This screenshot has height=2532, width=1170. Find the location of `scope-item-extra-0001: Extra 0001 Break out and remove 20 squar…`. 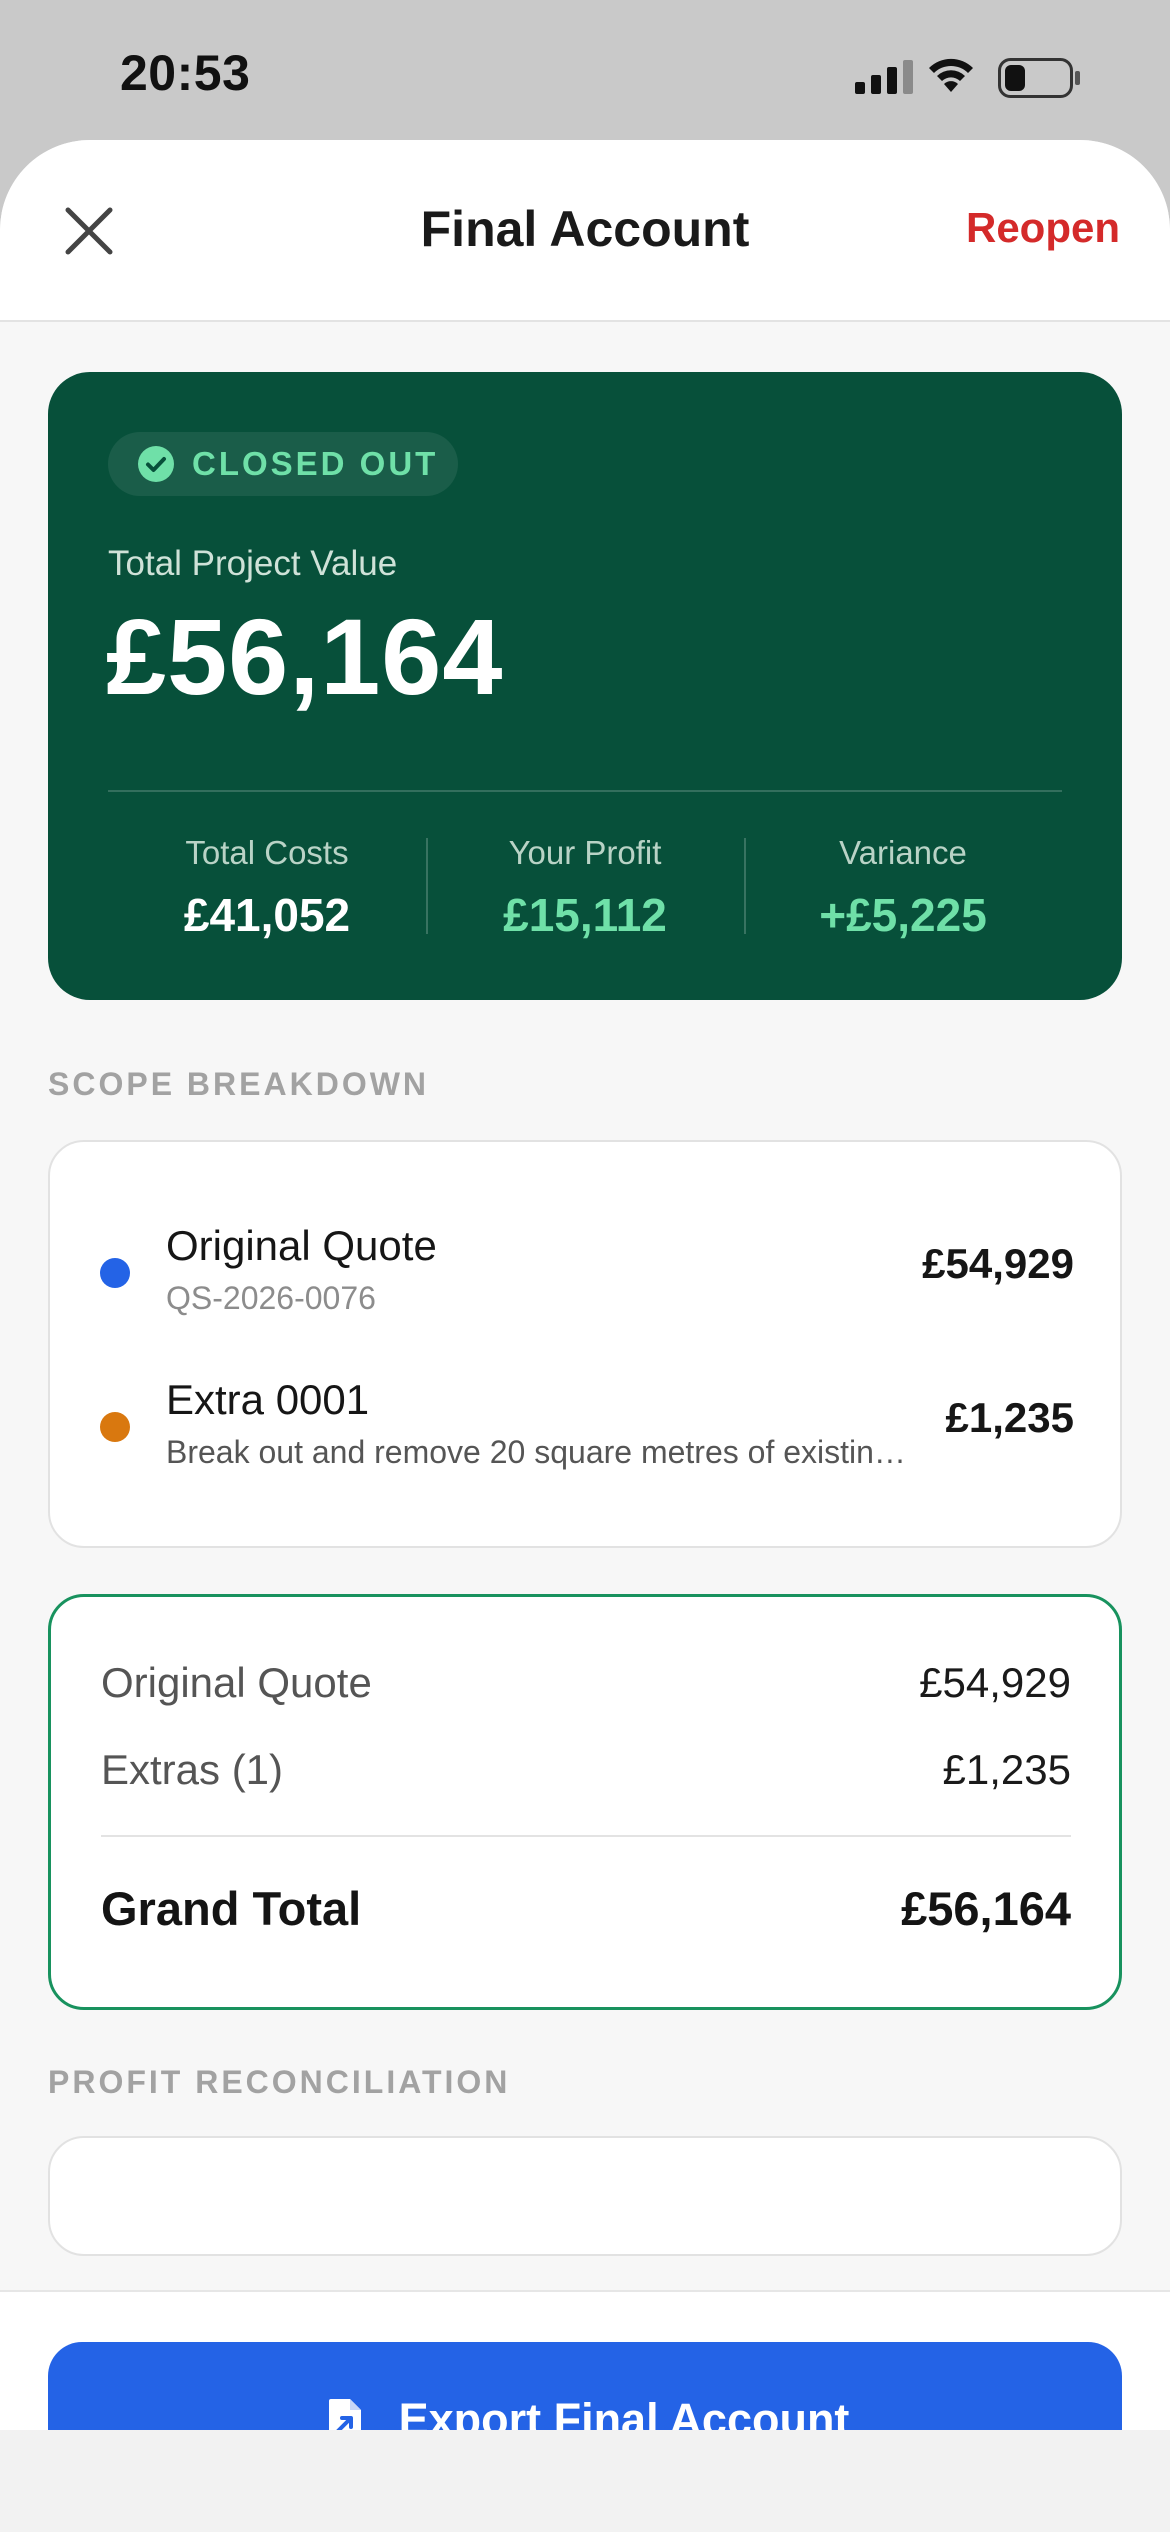

scope-item-extra-0001: Extra 0001 Break out and remove 20 squar… is located at coordinates (587, 1428).